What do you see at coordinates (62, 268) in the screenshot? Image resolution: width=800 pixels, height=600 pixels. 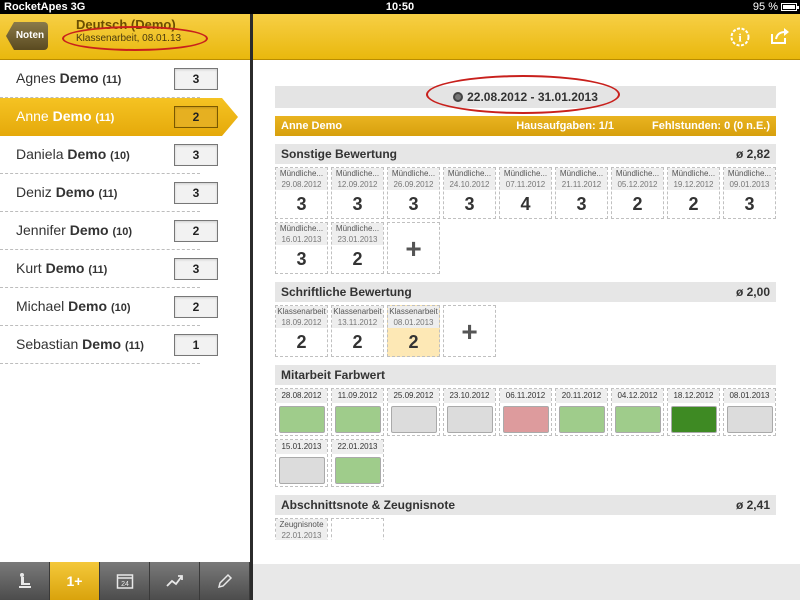 I see `student-name: Kurt Demo (11)` at bounding box center [62, 268].